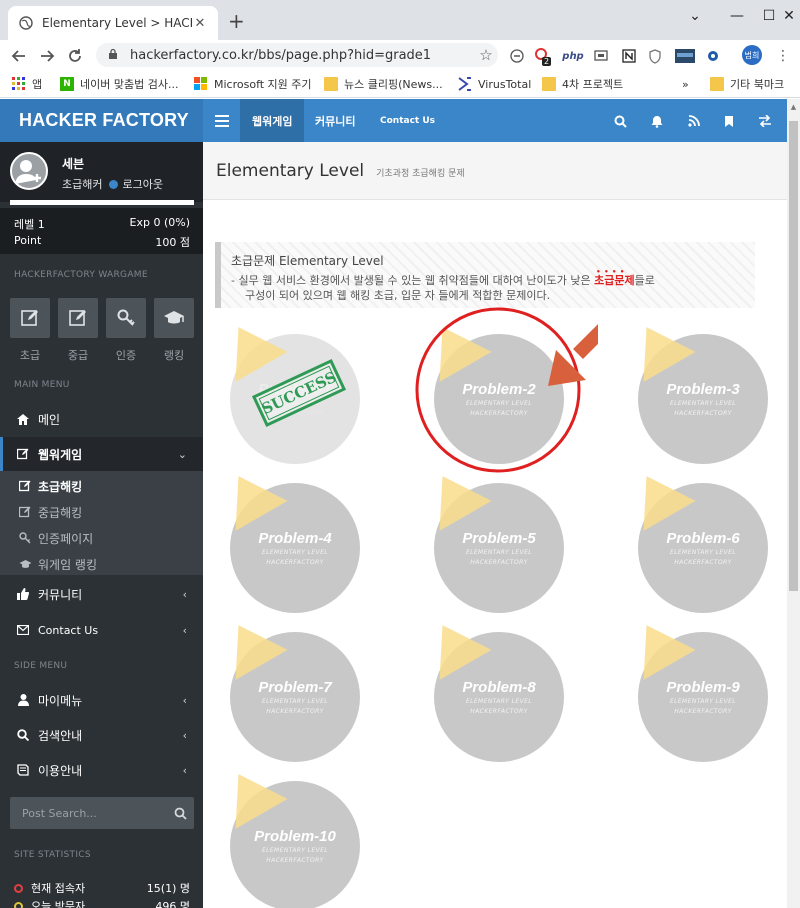 The height and width of the screenshot is (908, 800). What do you see at coordinates (793, 356) in the screenshot?
I see `scrollbar-thumb` at bounding box center [793, 356].